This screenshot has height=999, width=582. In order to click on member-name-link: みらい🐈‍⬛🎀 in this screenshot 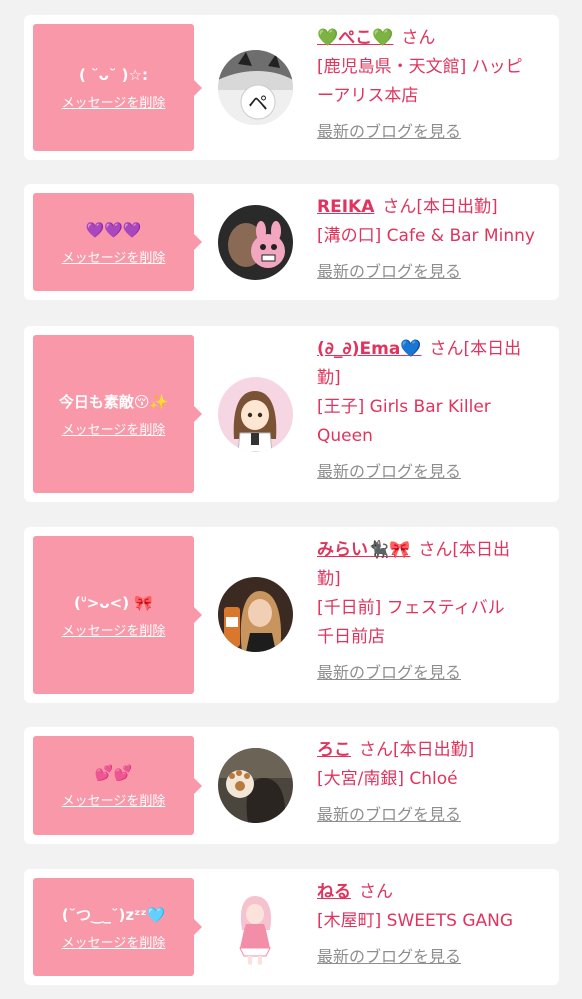, I will do `click(363, 550)`.